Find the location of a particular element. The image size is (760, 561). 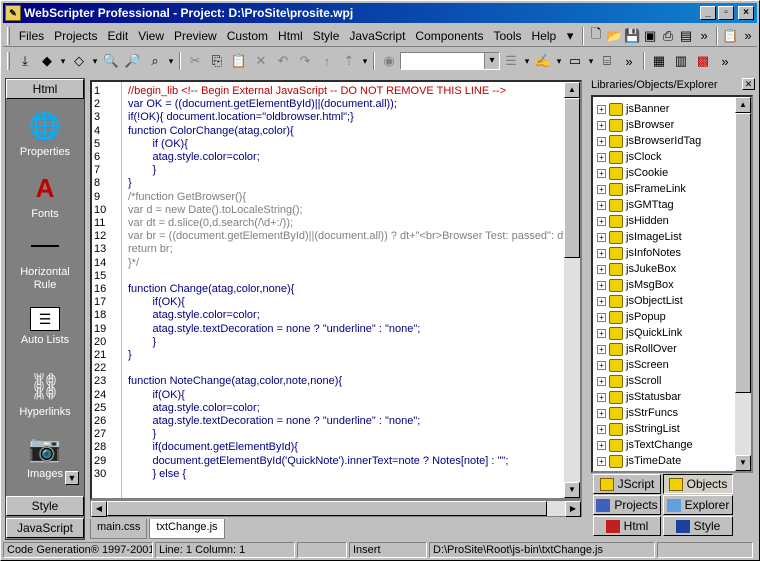

maximize-button: ▫ is located at coordinates (726, 13).